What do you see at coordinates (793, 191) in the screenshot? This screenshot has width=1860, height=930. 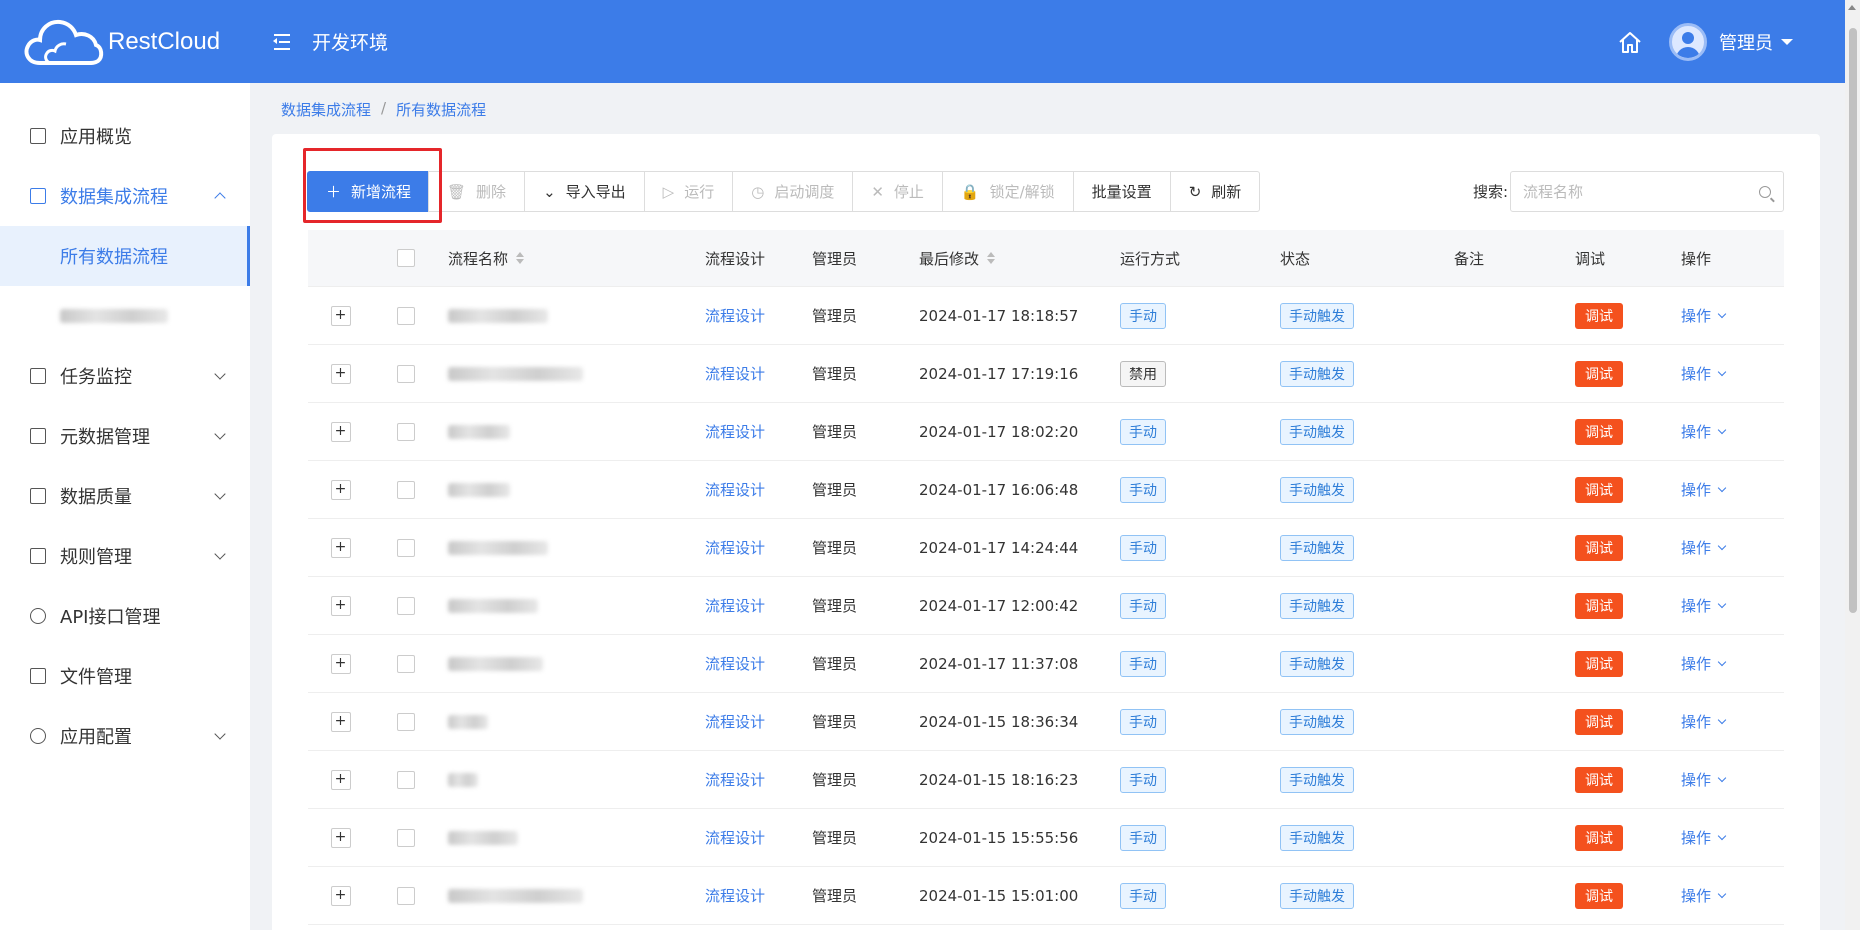 I see `schedule-button: ◷ 启动调度` at bounding box center [793, 191].